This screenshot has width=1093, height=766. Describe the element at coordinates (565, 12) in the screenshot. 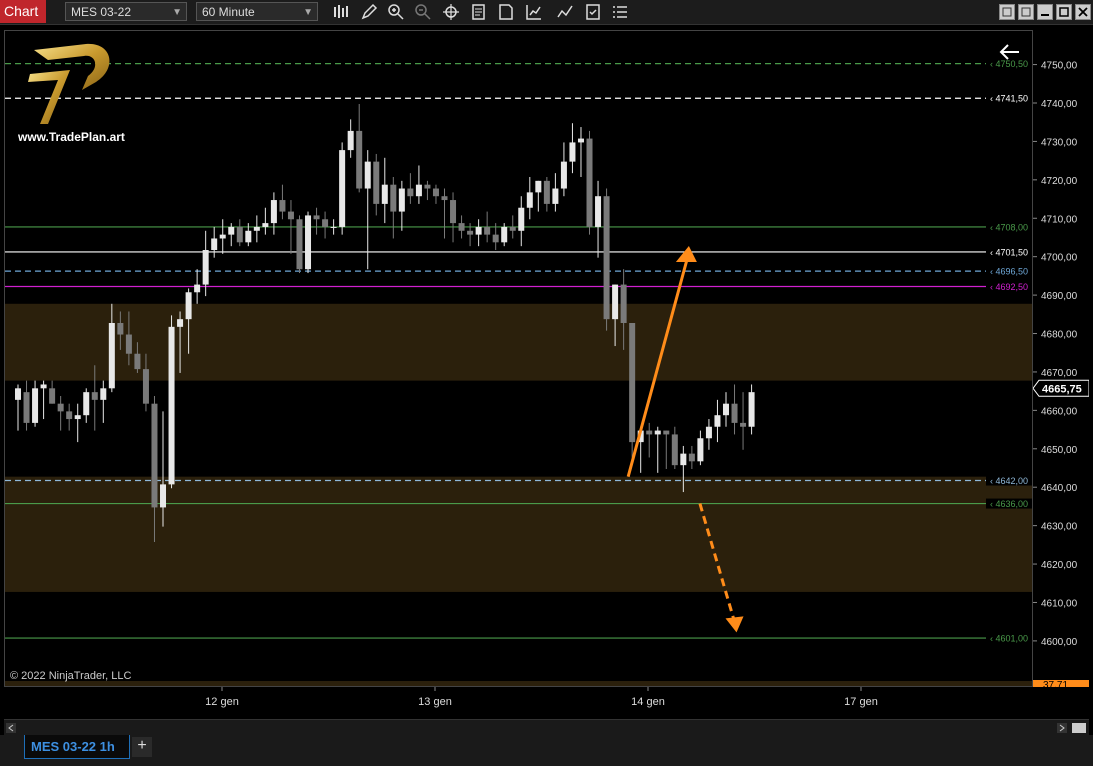

I see `indicators-icon` at that location.